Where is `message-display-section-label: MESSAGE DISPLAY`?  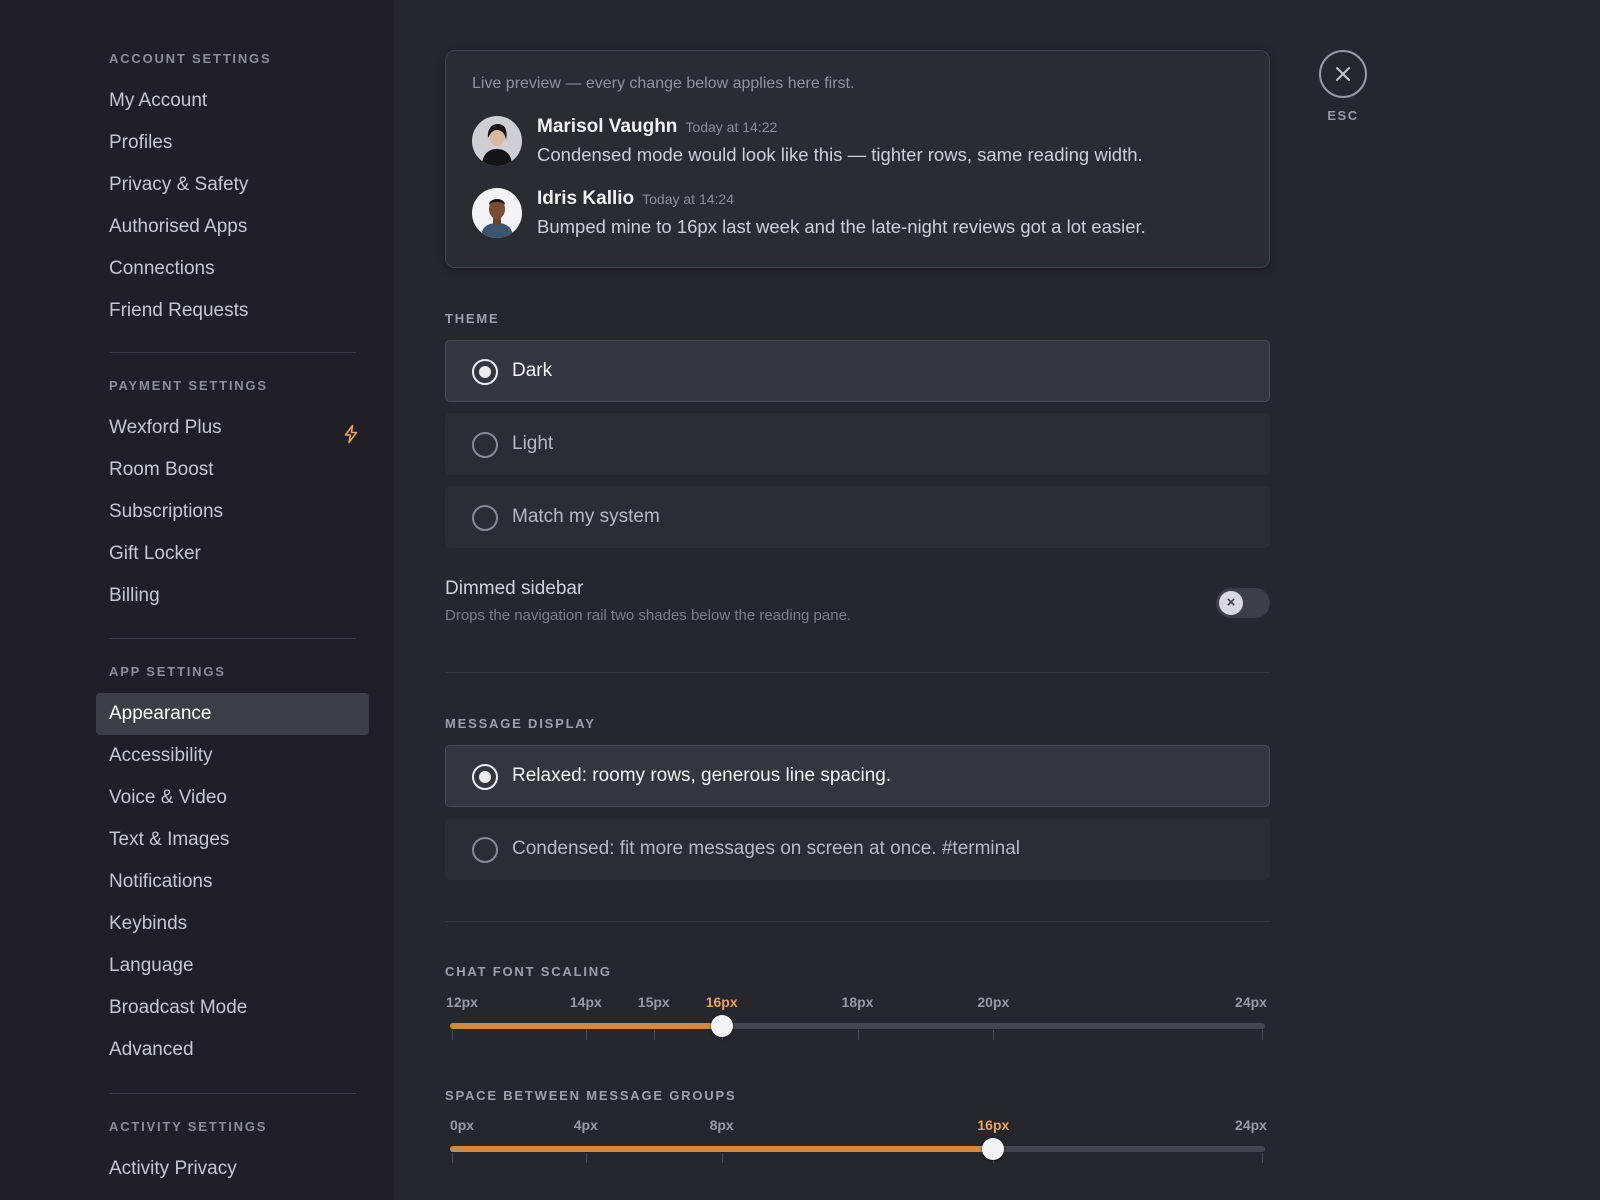 message-display-section-label: MESSAGE DISPLAY is located at coordinates (520, 723).